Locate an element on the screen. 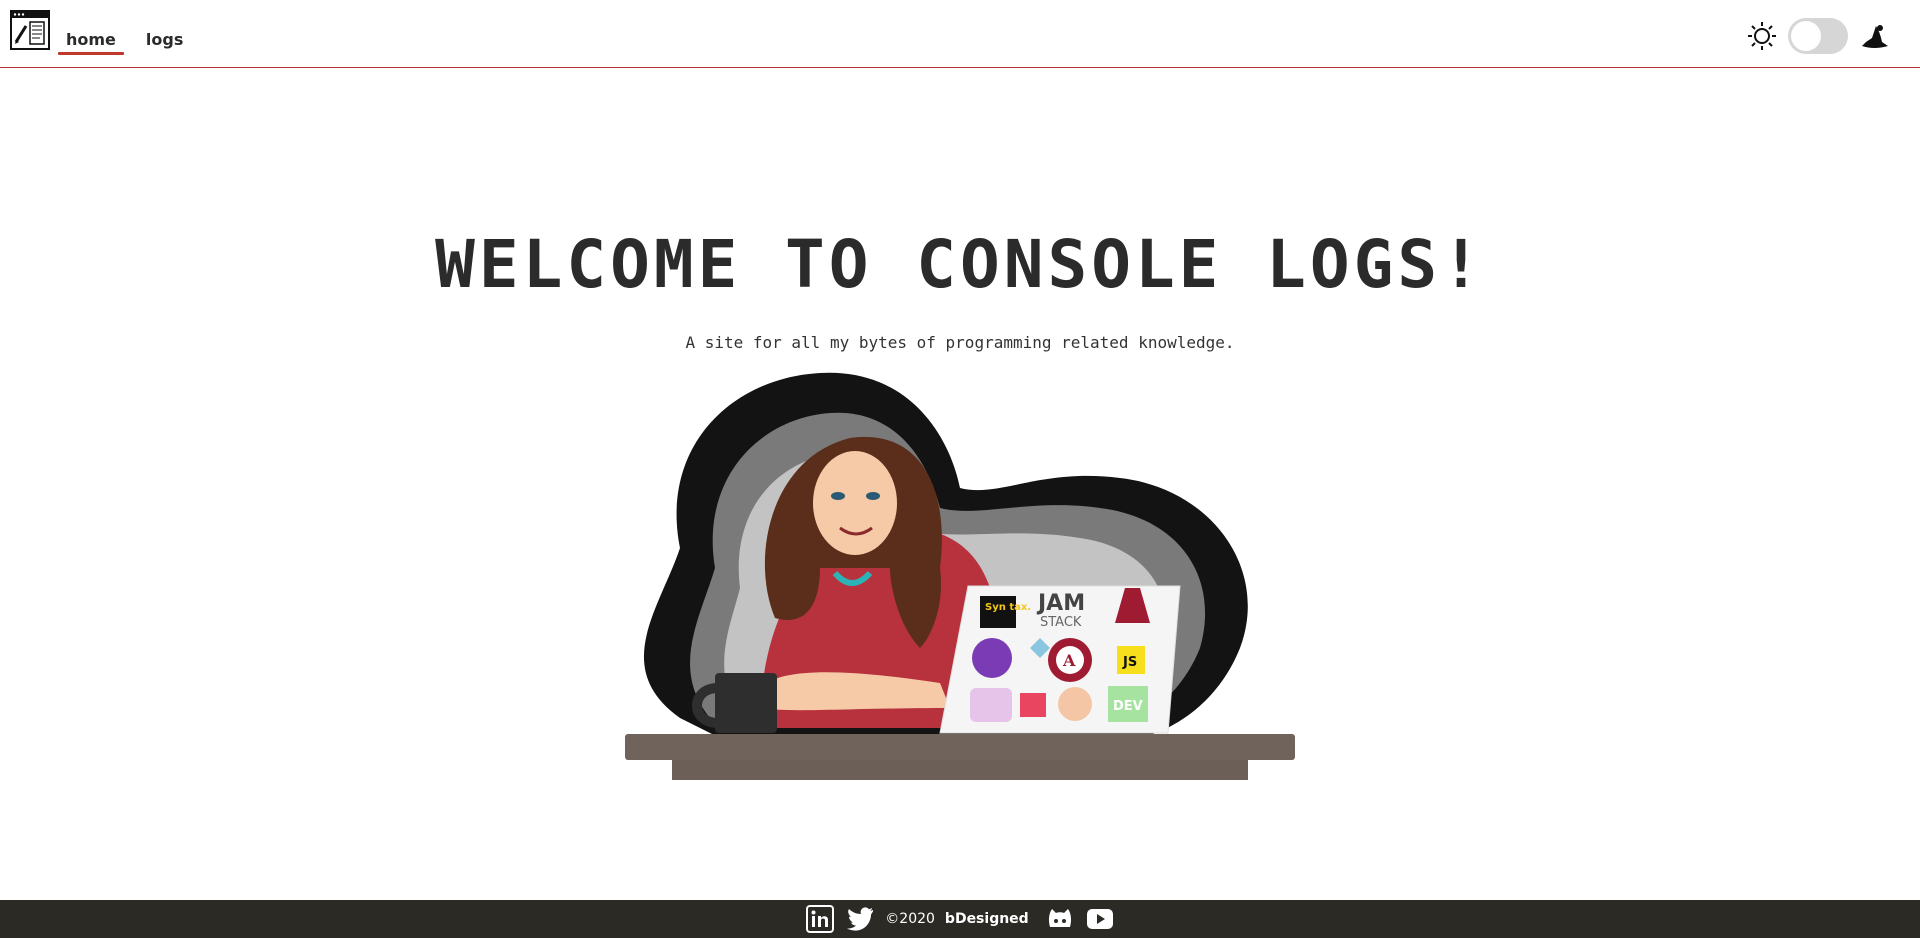  footer-brand: bDesigned is located at coordinates (987, 919).